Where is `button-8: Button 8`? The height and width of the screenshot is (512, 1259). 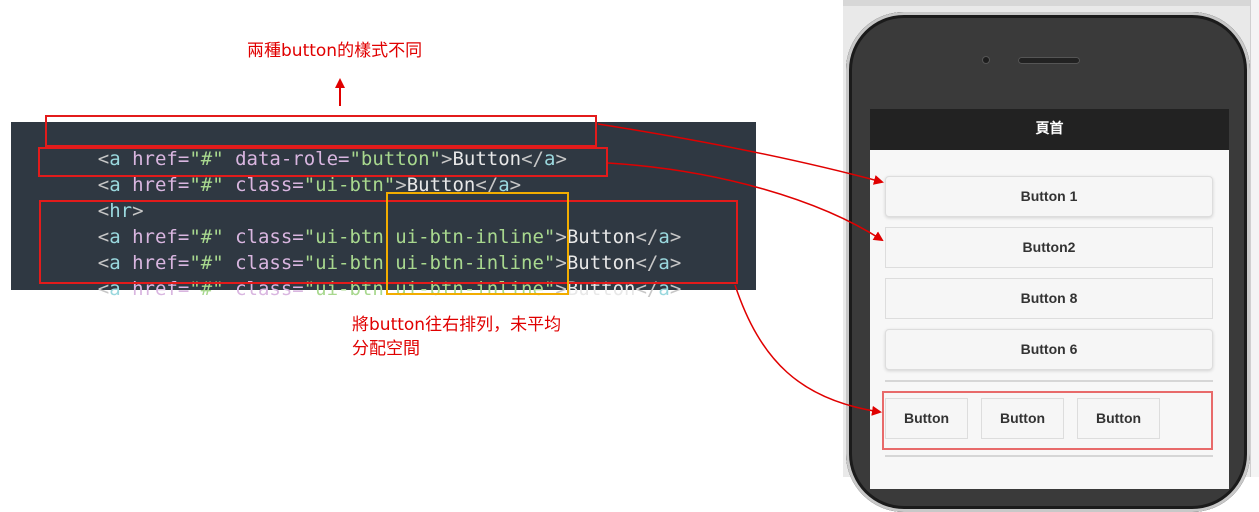
button-8: Button 8 is located at coordinates (1049, 298).